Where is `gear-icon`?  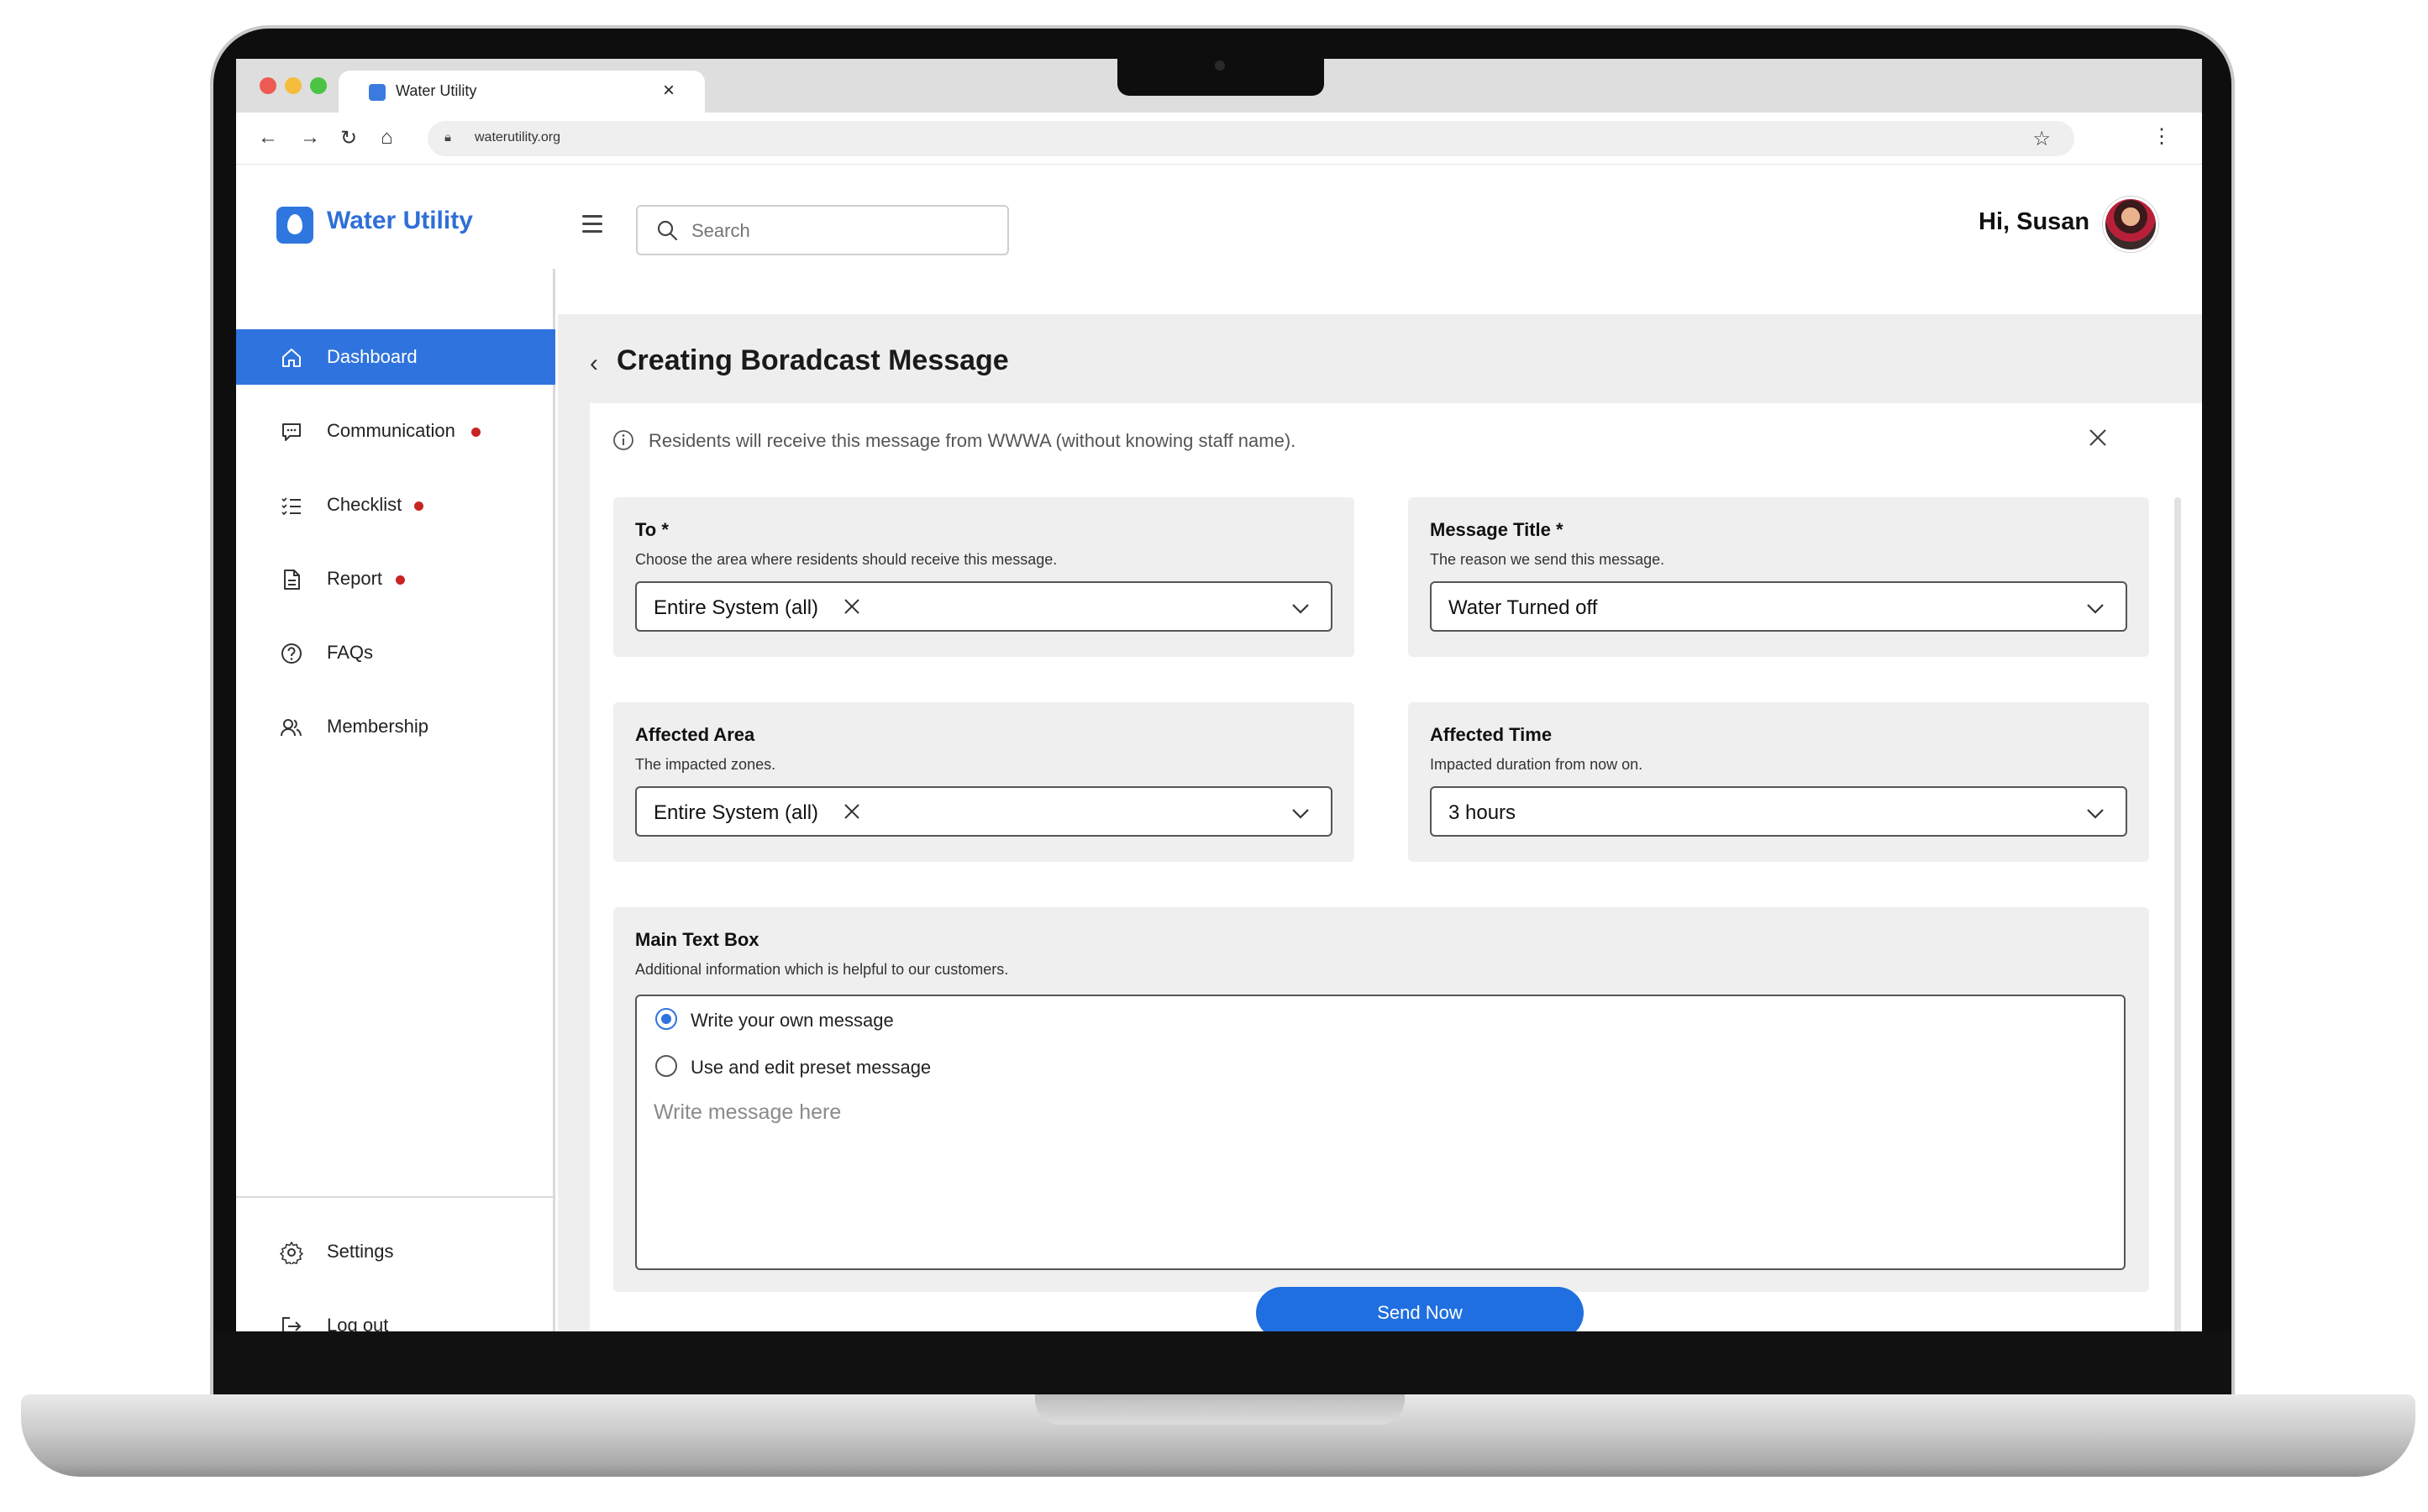 gear-icon is located at coordinates (291, 1253).